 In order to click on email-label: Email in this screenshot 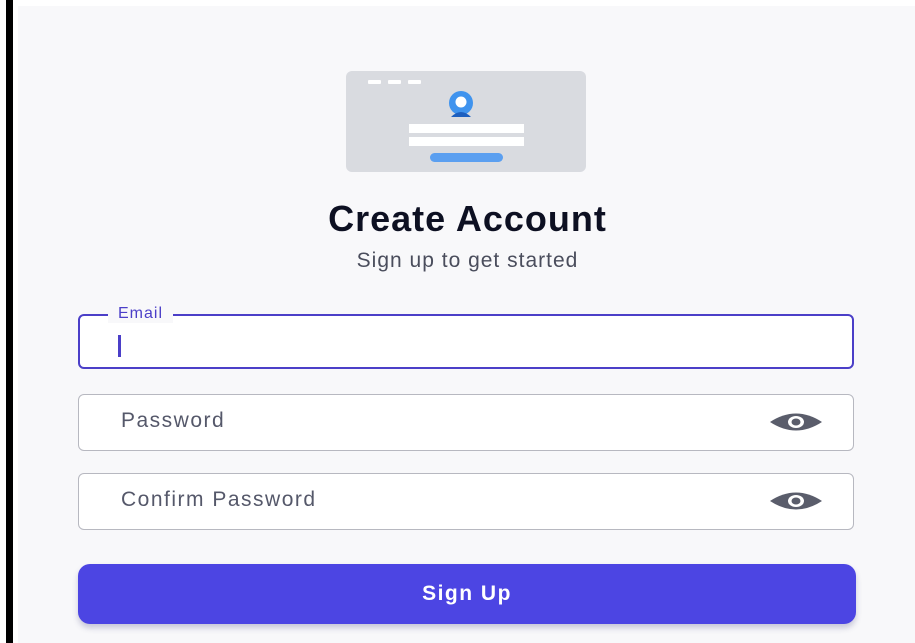, I will do `click(141, 314)`.